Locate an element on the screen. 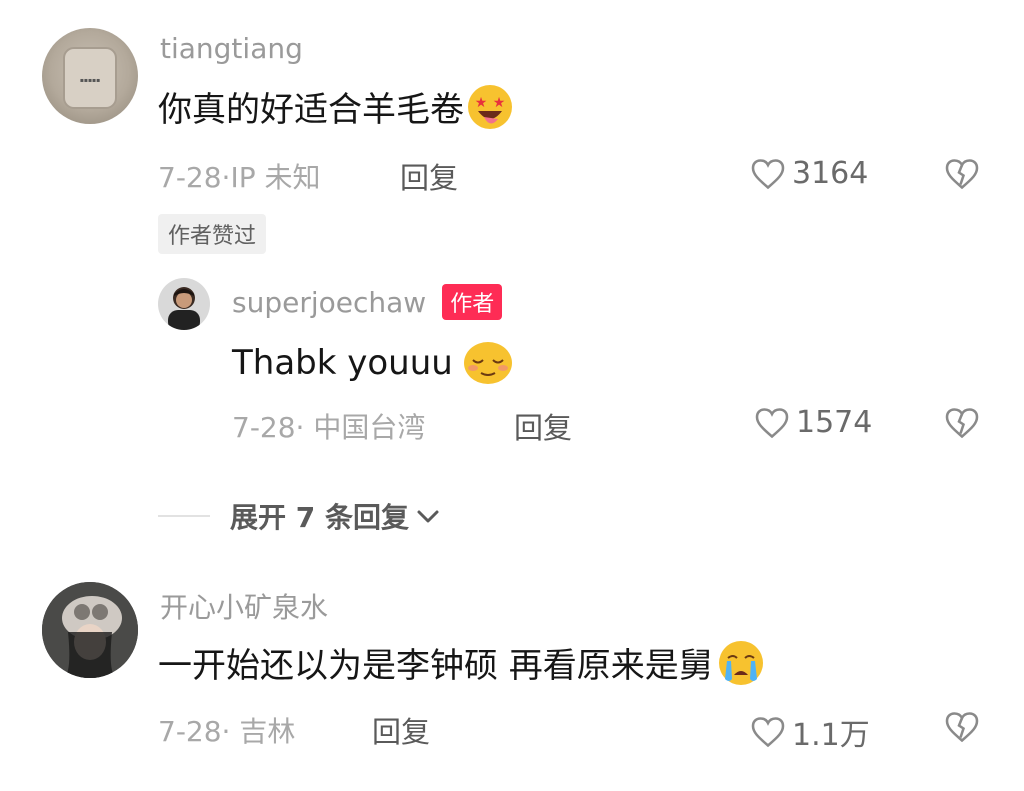 This screenshot has width=1024, height=791. comment-username: 开心小矿泉水 is located at coordinates (244, 606).